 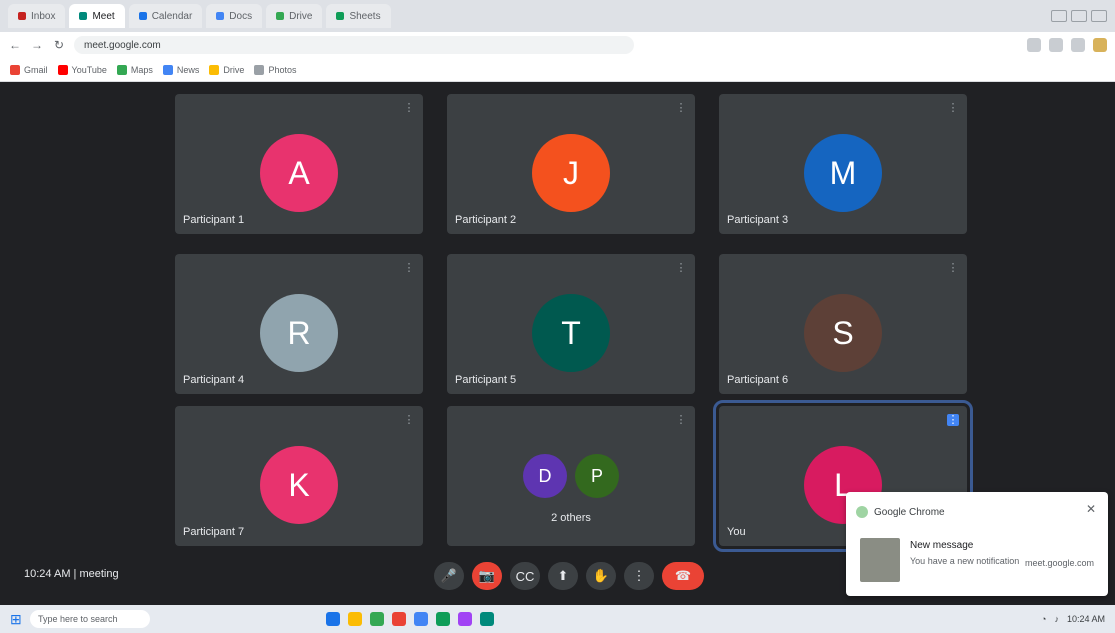 I want to click on participant-tile: K Participant 7 ⋮, so click(x=299, y=476).